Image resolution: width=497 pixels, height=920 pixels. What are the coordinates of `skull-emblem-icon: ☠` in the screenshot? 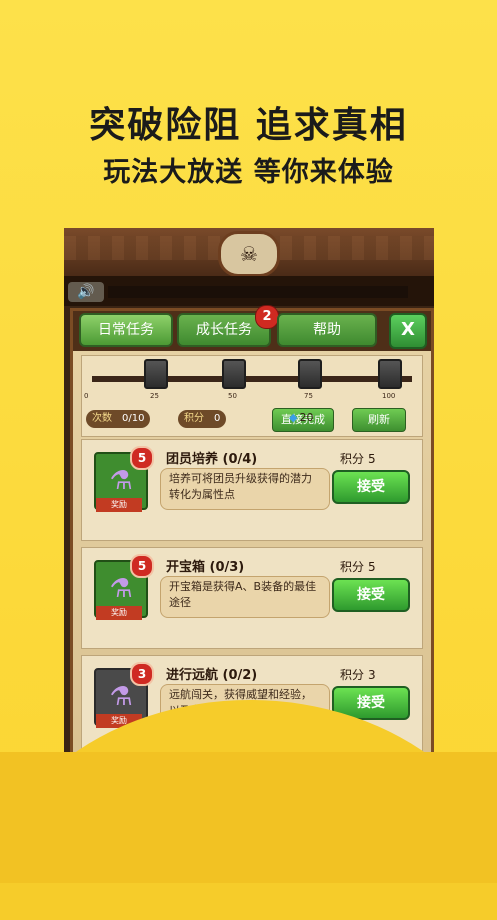 It's located at (249, 254).